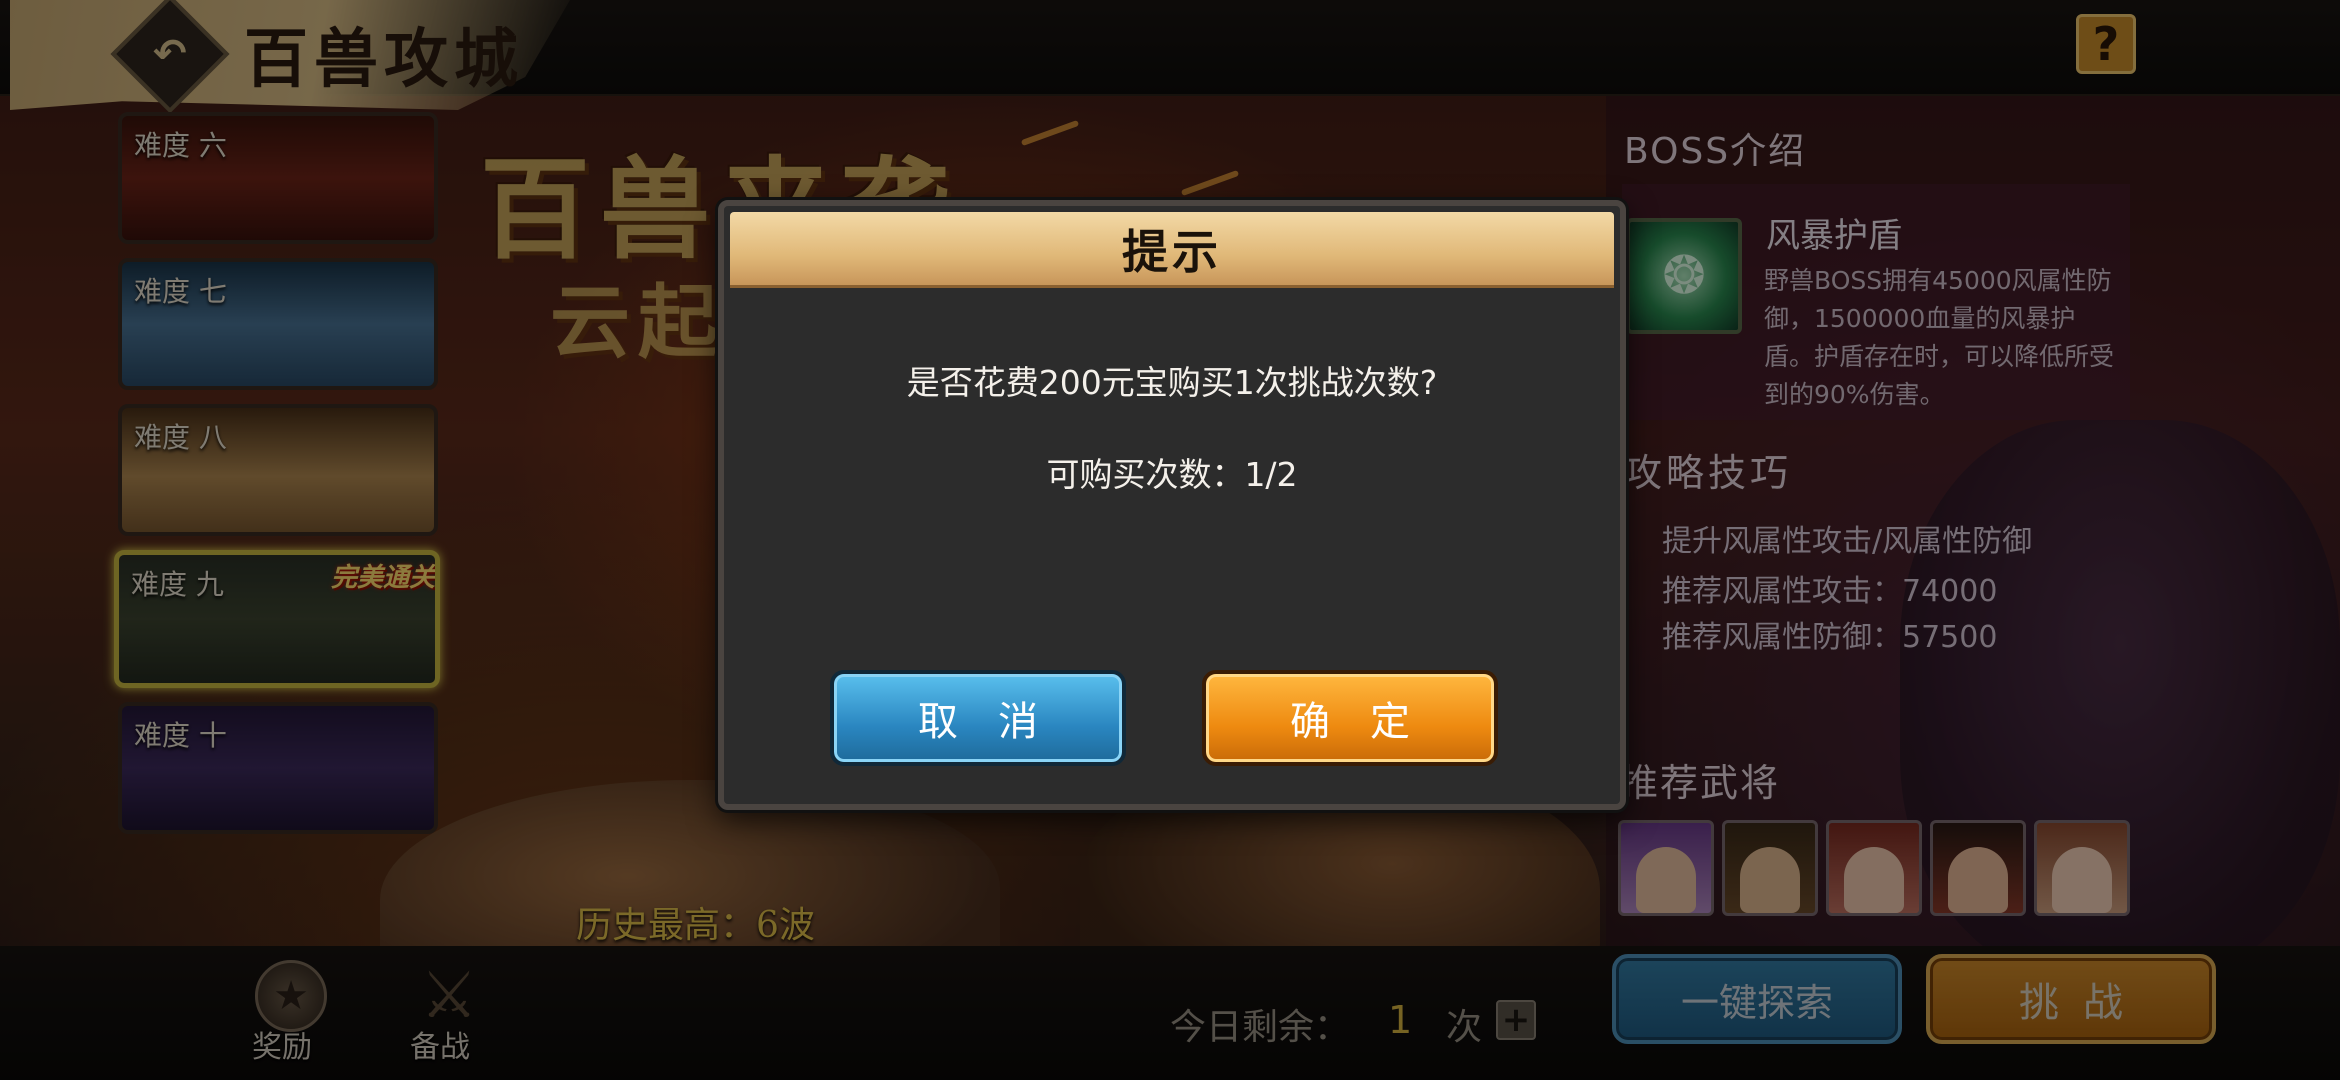 The image size is (2340, 1080). I want to click on dialog-header: 提示, so click(1172, 250).